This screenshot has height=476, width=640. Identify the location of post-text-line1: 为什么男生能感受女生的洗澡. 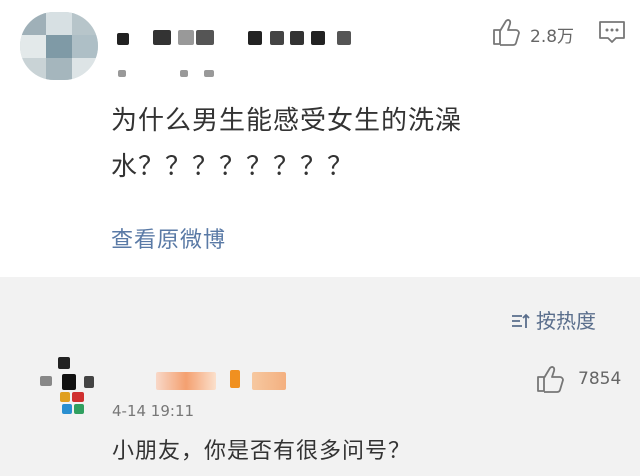
(287, 121).